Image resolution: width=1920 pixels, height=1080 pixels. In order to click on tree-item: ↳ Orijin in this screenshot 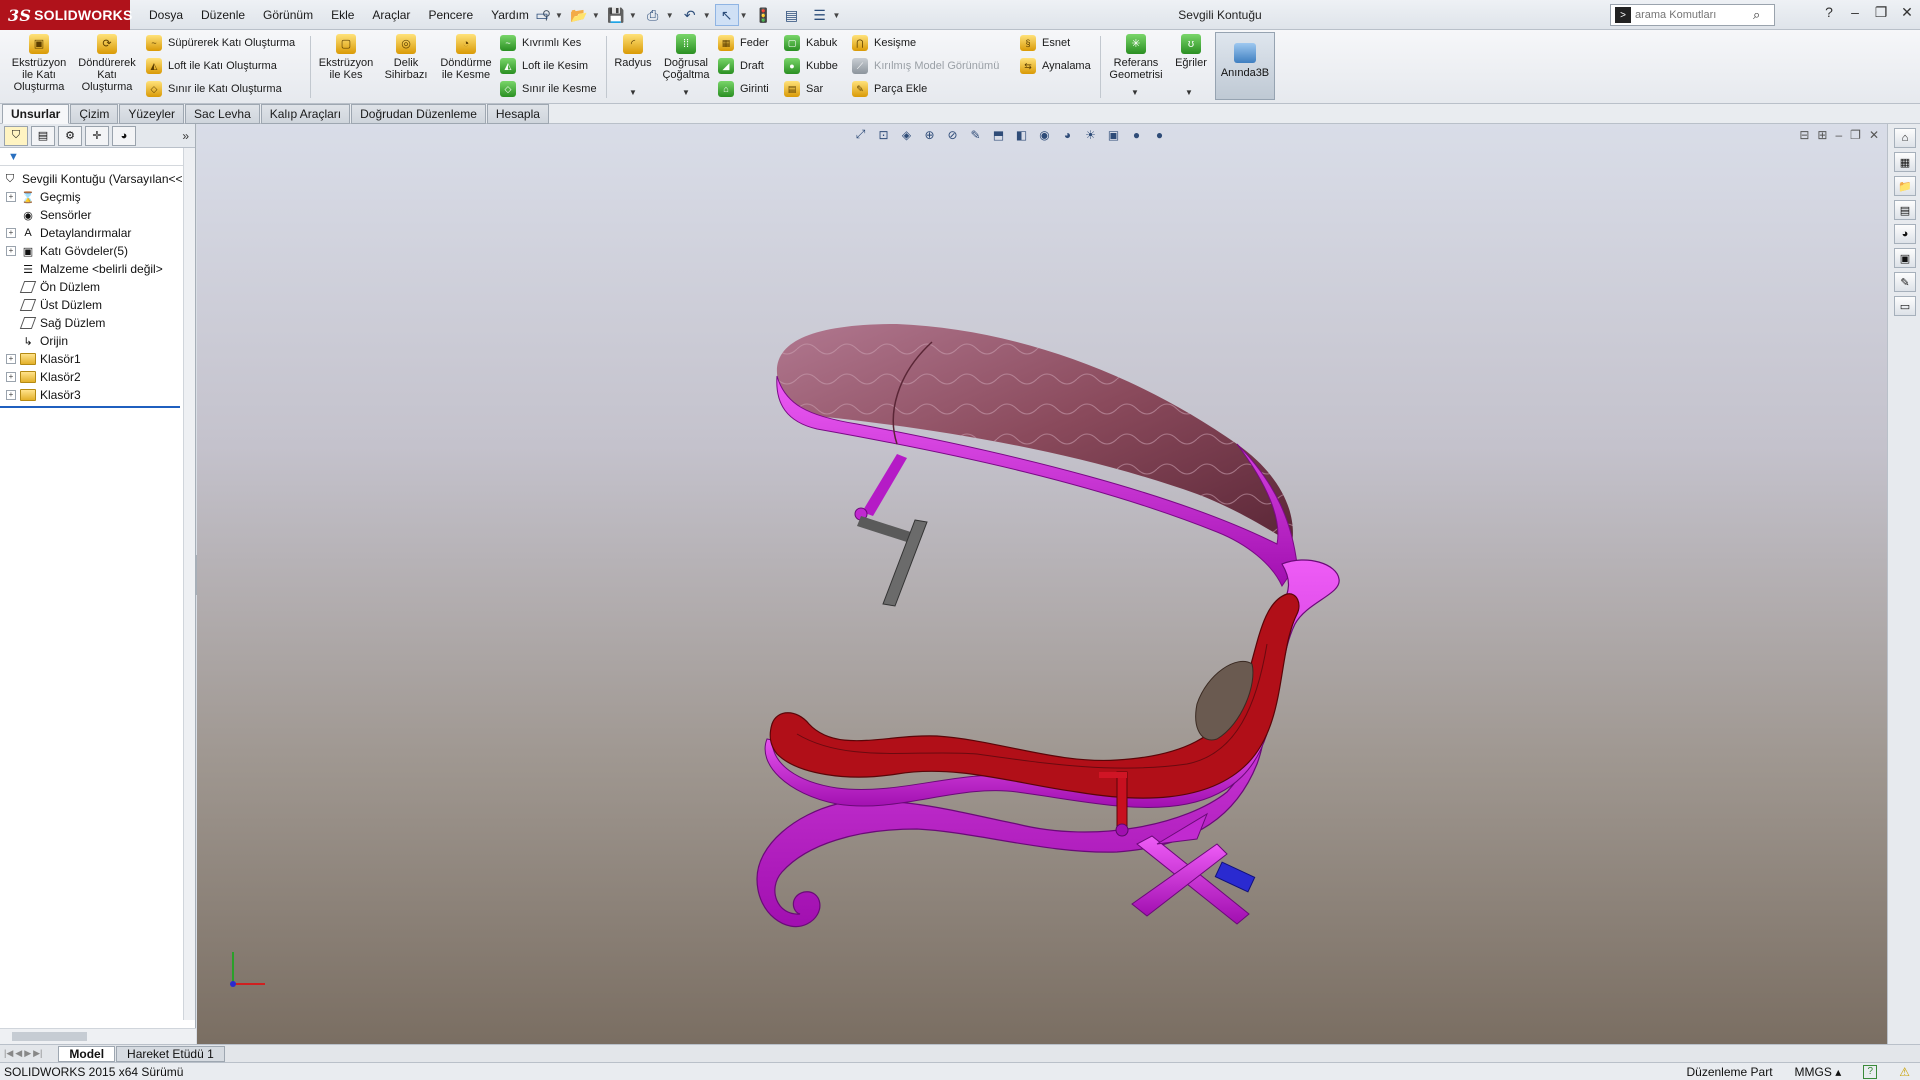, I will do `click(97, 341)`.